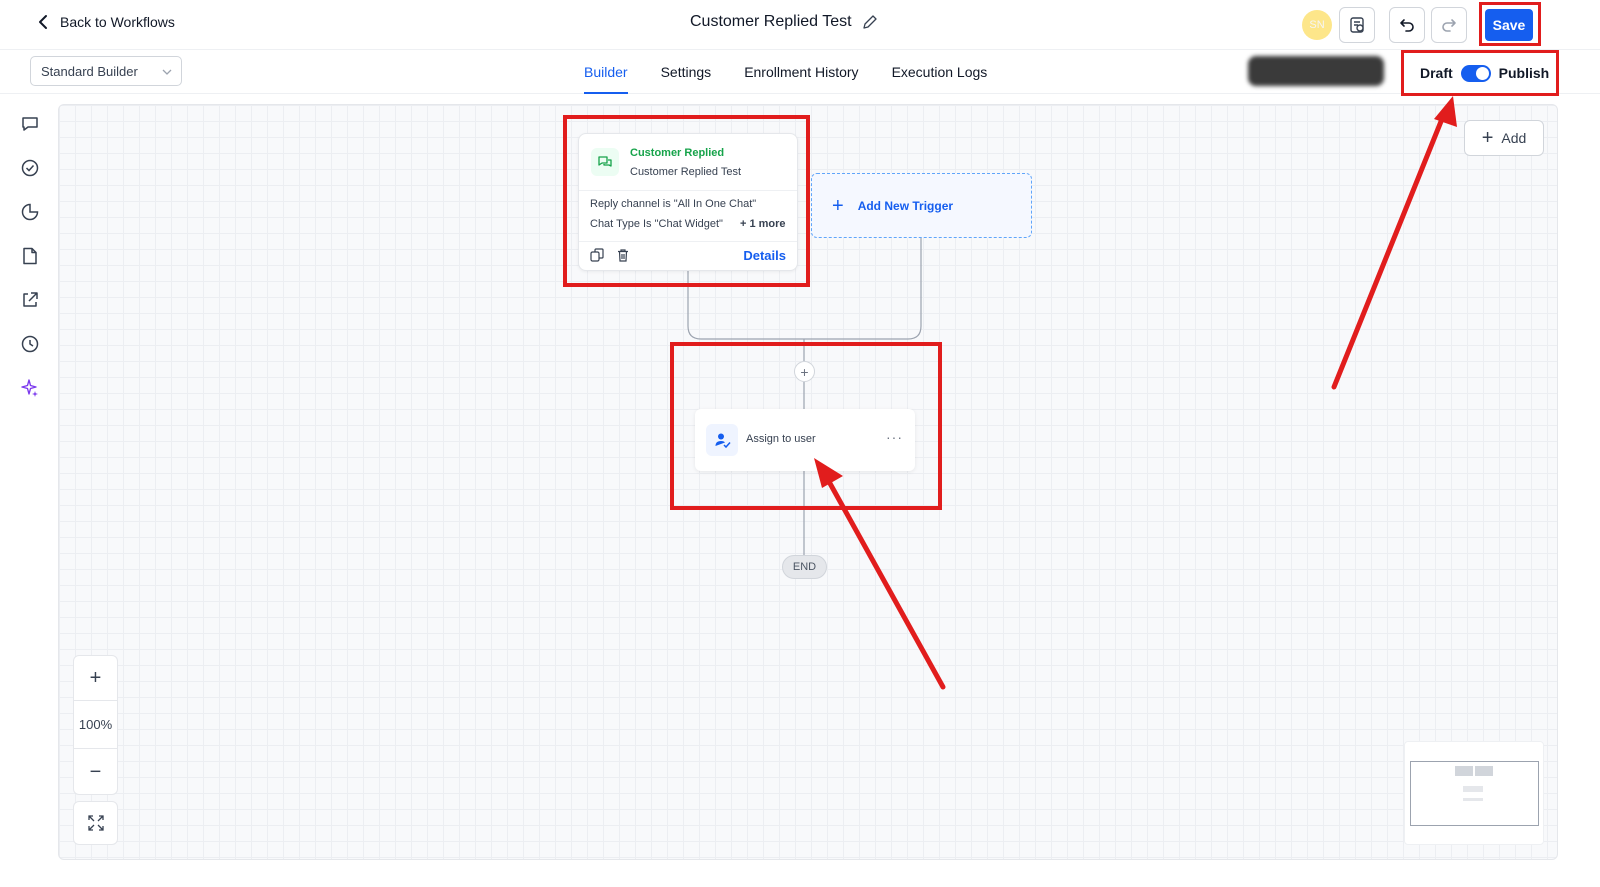  I want to click on add-new-trigger-label: Add New Trigger, so click(905, 205).